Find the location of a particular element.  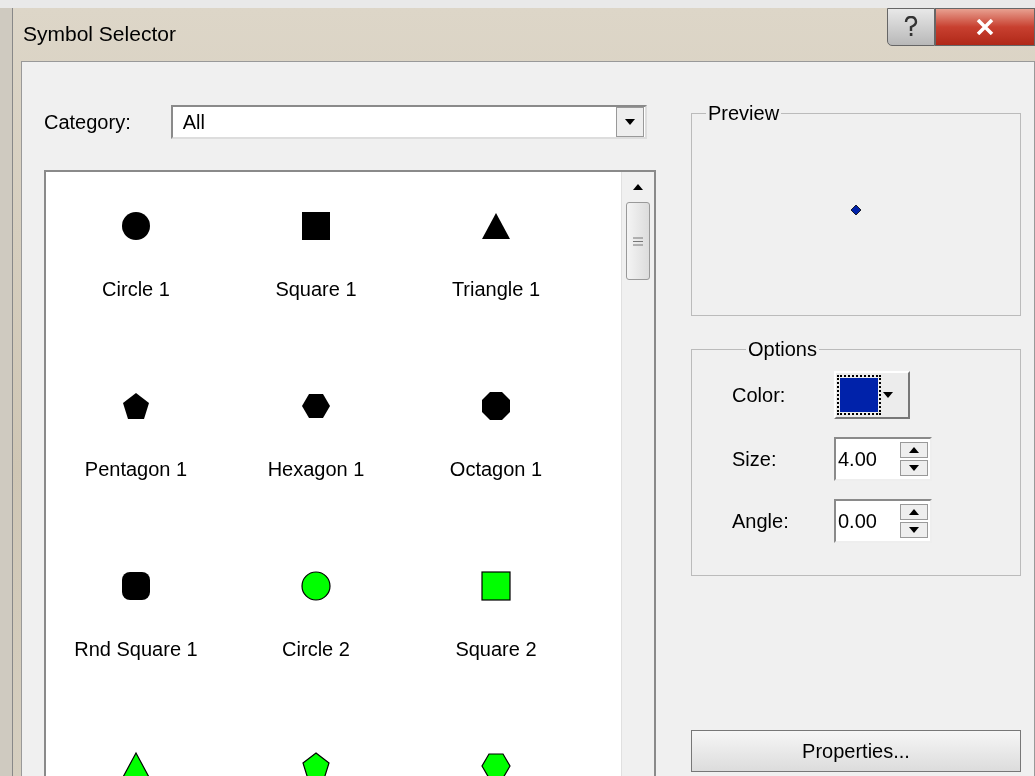

close-button is located at coordinates (985, 27).